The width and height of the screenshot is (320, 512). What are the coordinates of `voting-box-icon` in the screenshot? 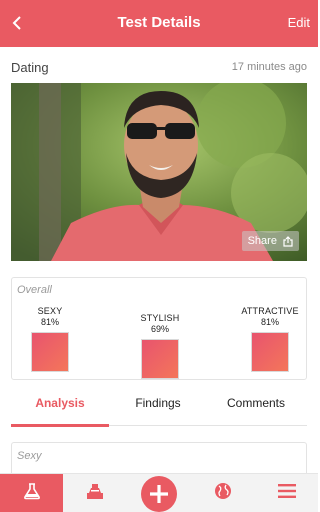 It's located at (95, 493).